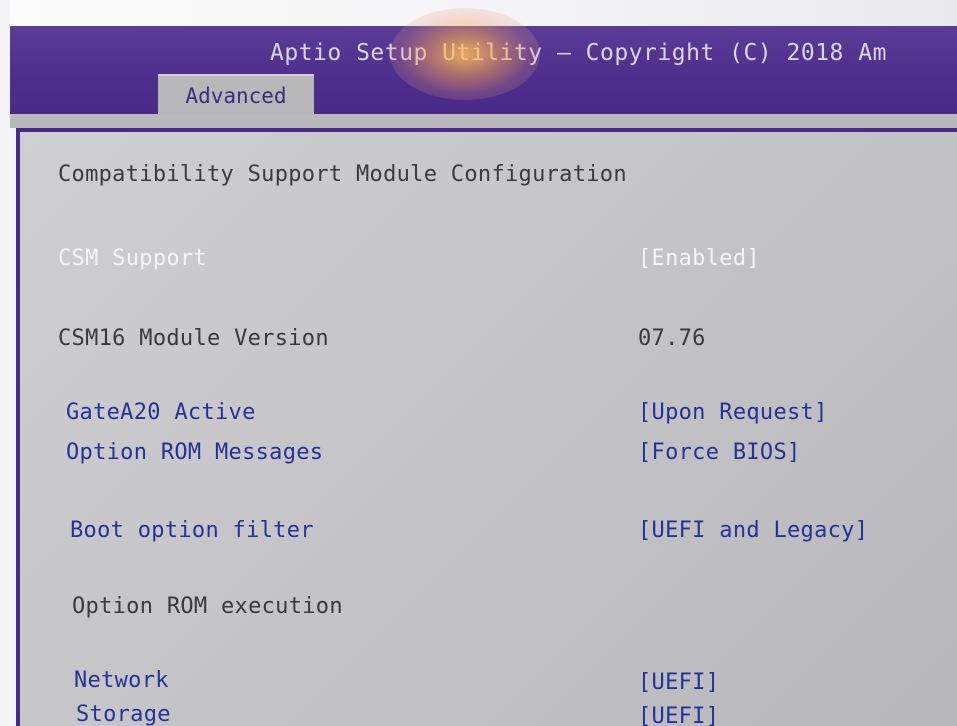 Image resolution: width=957 pixels, height=726 pixels. Describe the element at coordinates (161, 412) in the screenshot. I see `gatea20-label: GateA20 Active` at that location.